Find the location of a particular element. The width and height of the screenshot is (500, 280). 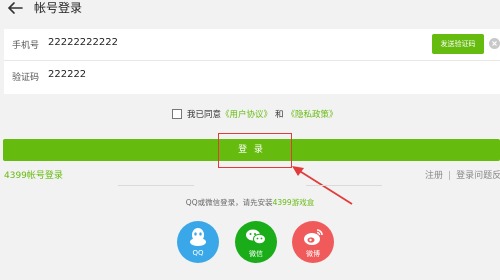

close-circle-icon is located at coordinates (494, 43).